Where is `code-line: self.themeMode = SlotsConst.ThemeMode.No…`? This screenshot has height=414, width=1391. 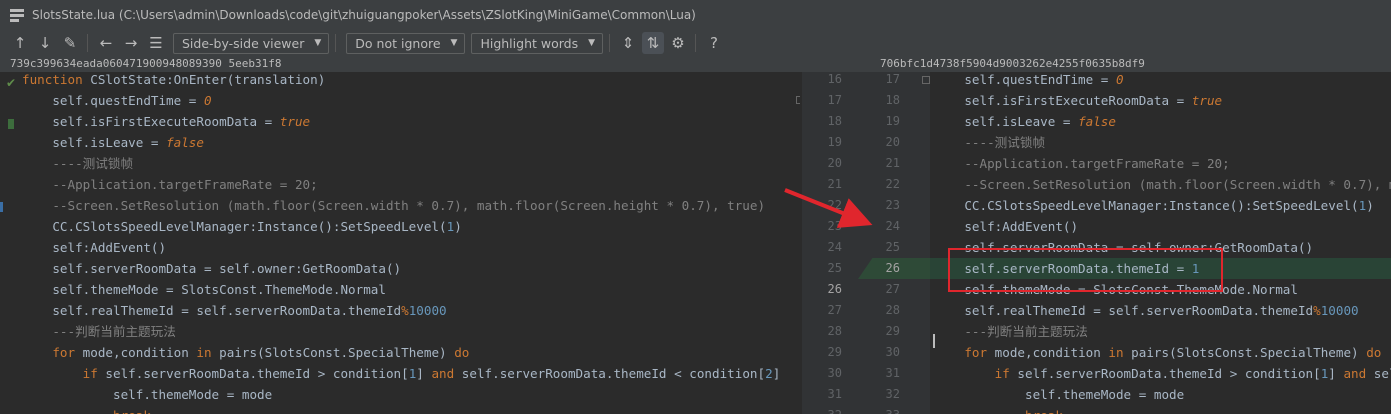
code-line: self.themeMode = SlotsConst.ThemeMode.No… is located at coordinates (204, 289).